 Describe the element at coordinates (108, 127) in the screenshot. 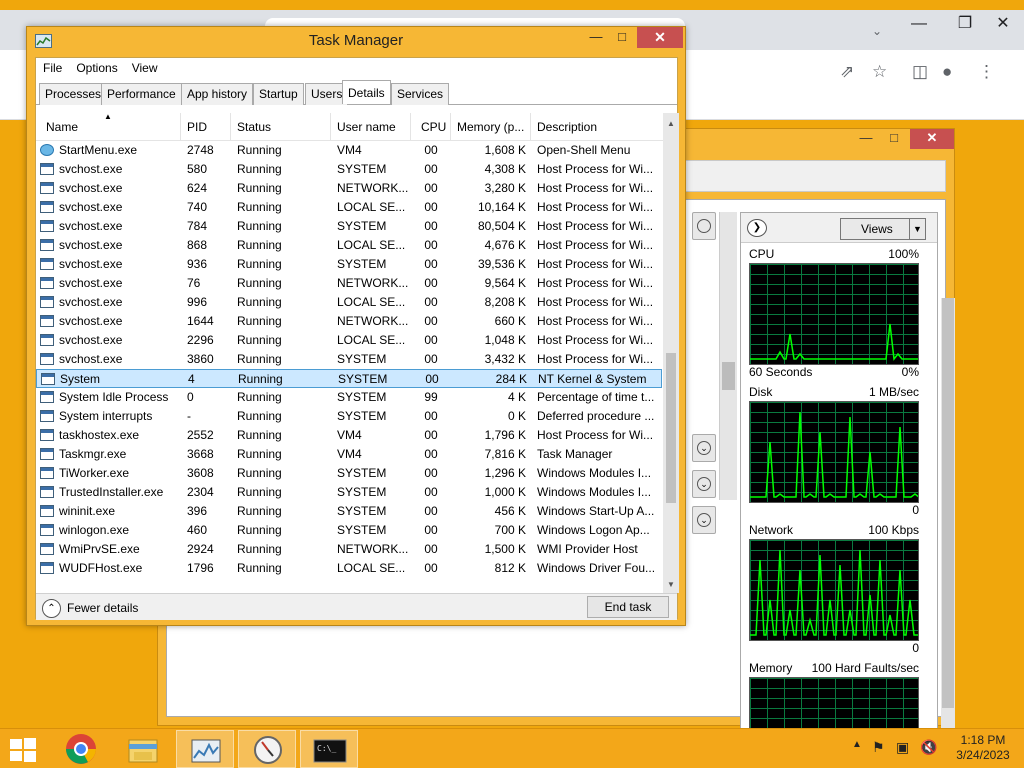

I see `column-header-name: Name ▲` at that location.